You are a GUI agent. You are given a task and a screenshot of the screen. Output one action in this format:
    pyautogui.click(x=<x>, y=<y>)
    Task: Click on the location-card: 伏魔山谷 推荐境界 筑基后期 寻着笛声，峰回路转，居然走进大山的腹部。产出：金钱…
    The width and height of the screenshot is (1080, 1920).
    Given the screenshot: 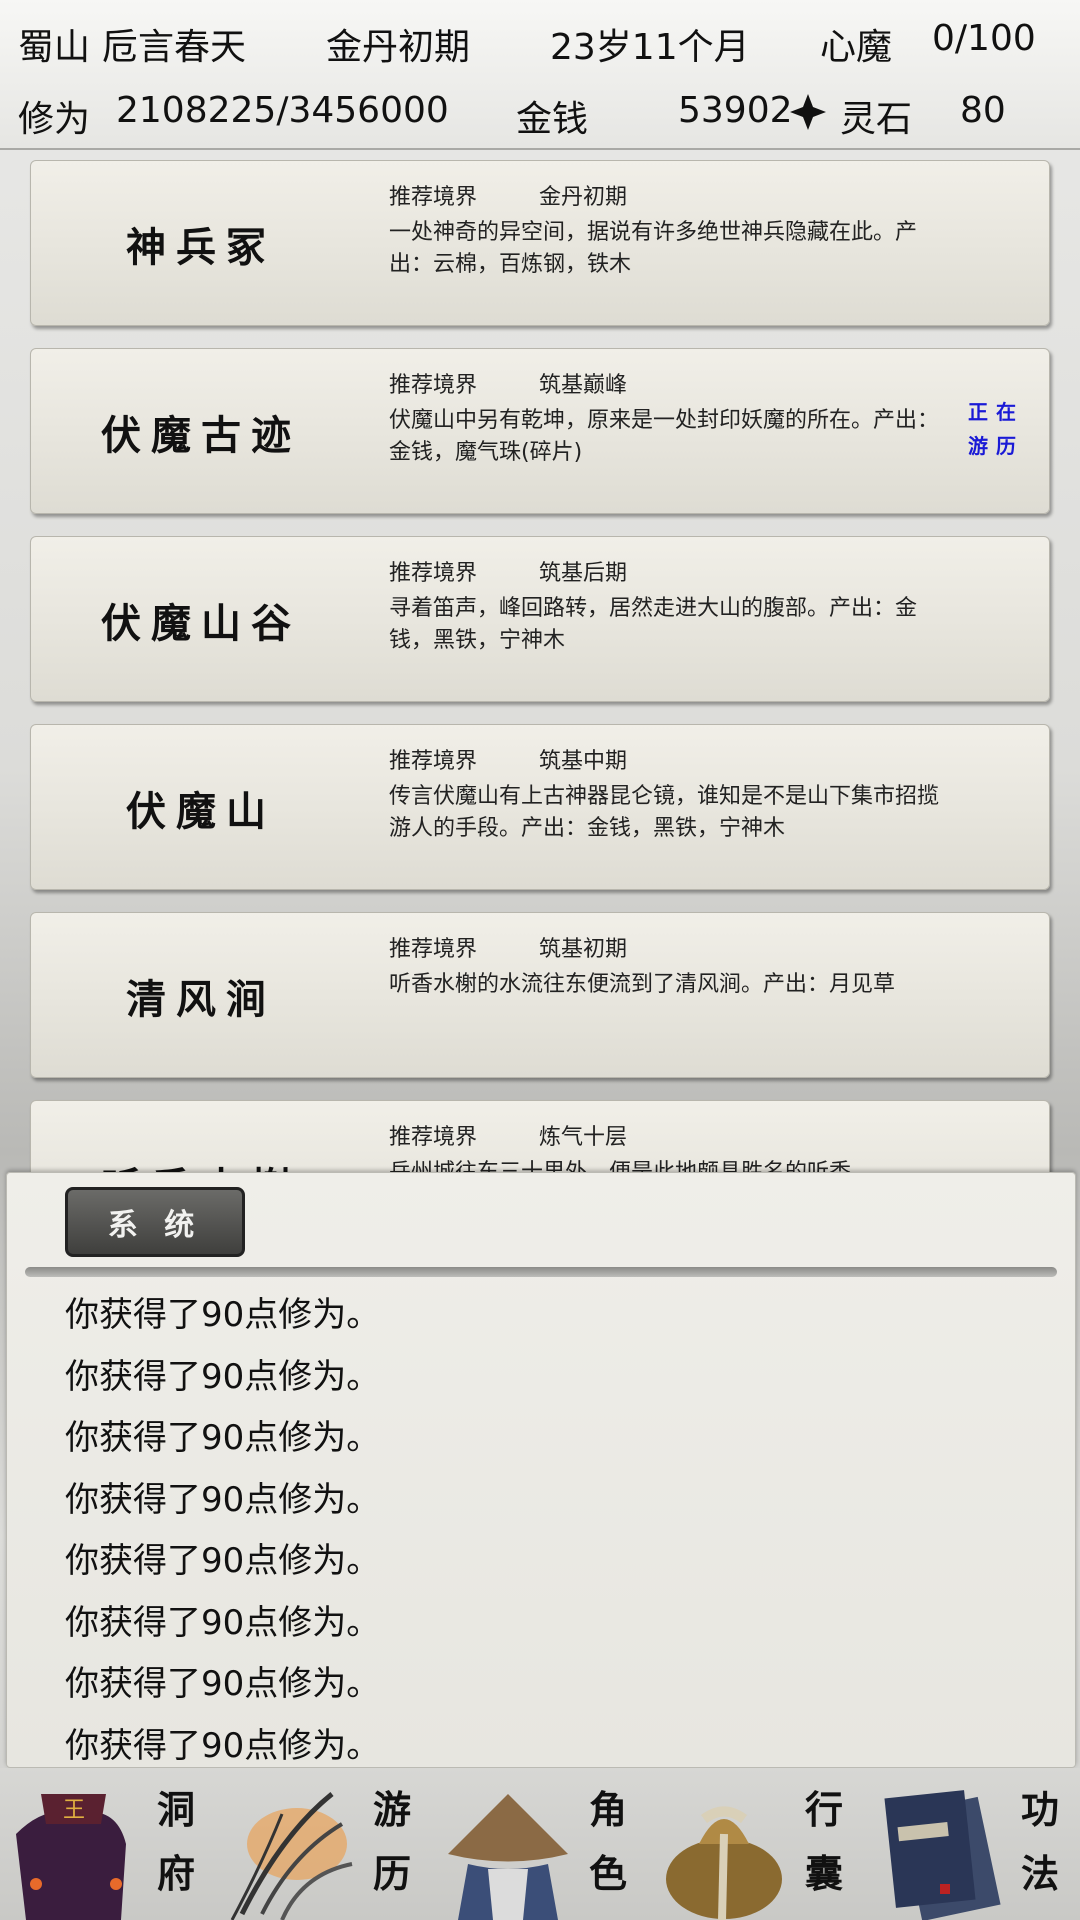 What is the action you would take?
    pyautogui.click(x=540, y=619)
    